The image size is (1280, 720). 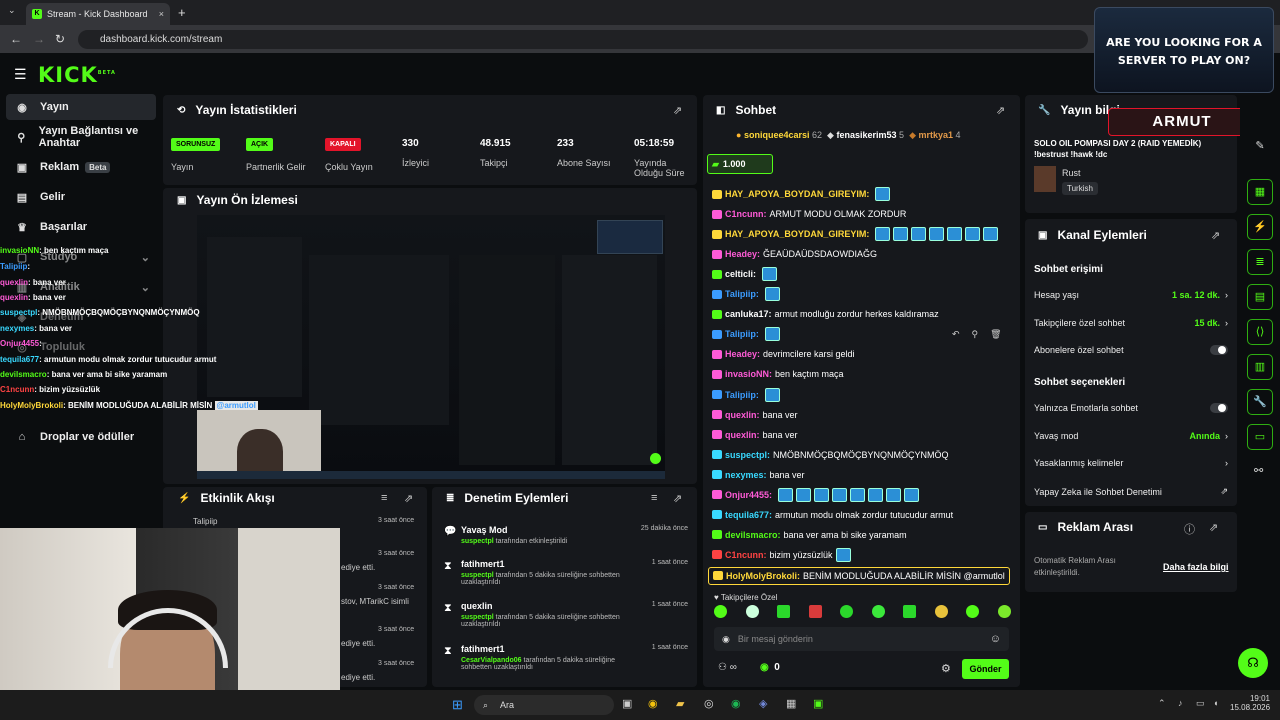 I want to click on tab-list-chevron-icon: ⌄, so click(x=12, y=10).